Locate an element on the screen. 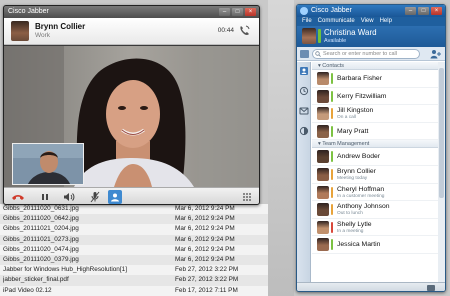 This screenshot has width=450, height=296. contact-name: Jill Kingston is located at coordinates (355, 111).